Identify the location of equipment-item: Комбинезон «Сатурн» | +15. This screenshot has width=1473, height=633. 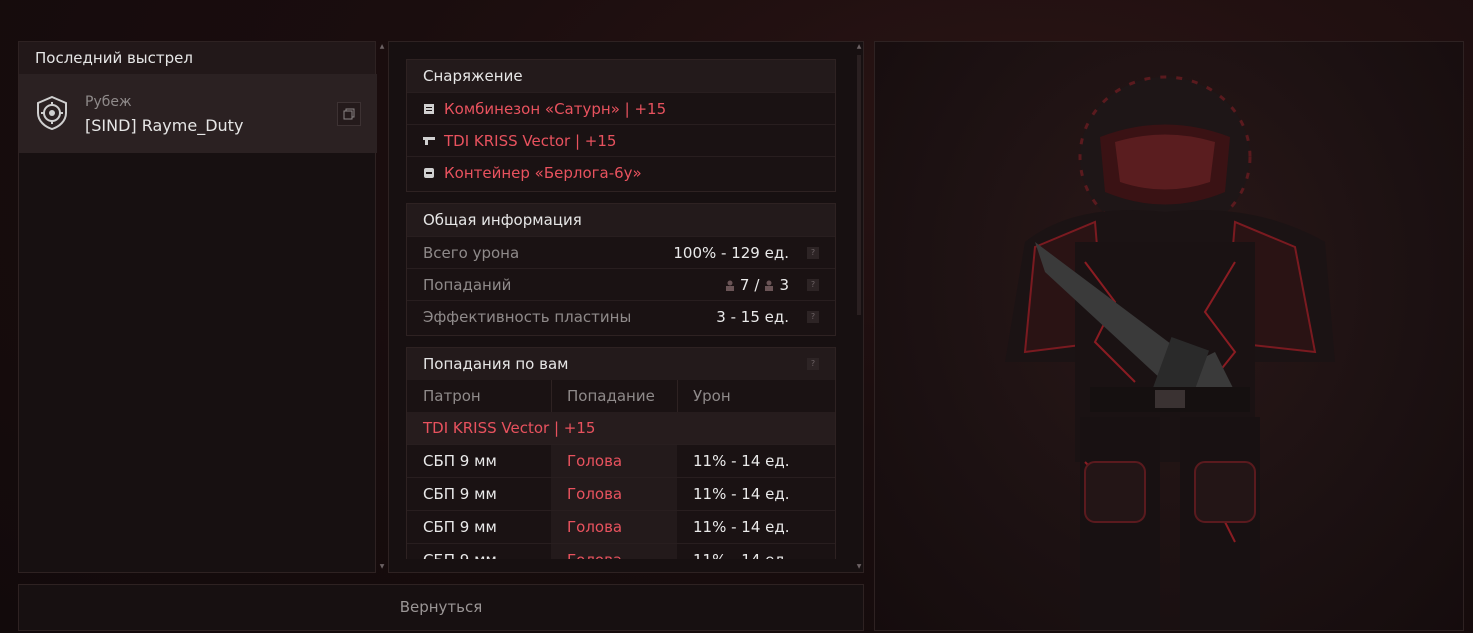
(621, 108).